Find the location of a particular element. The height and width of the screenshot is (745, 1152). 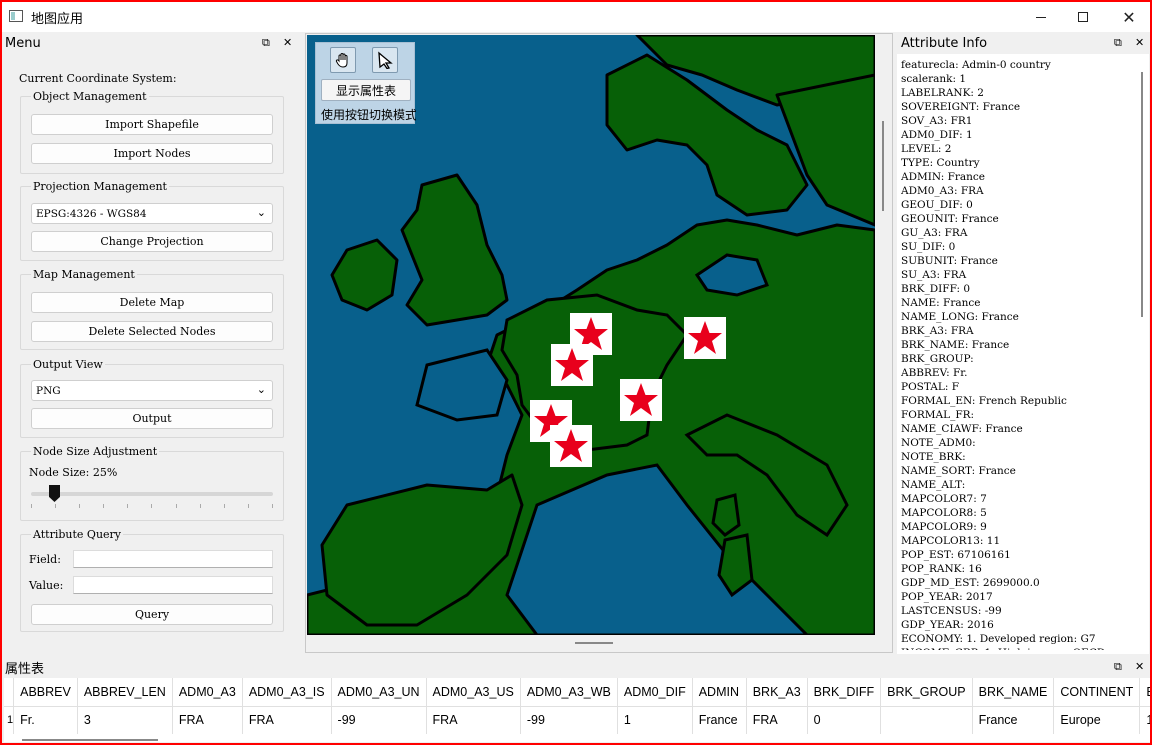

table-cell: 1. Developed is located at coordinates (1144, 720).